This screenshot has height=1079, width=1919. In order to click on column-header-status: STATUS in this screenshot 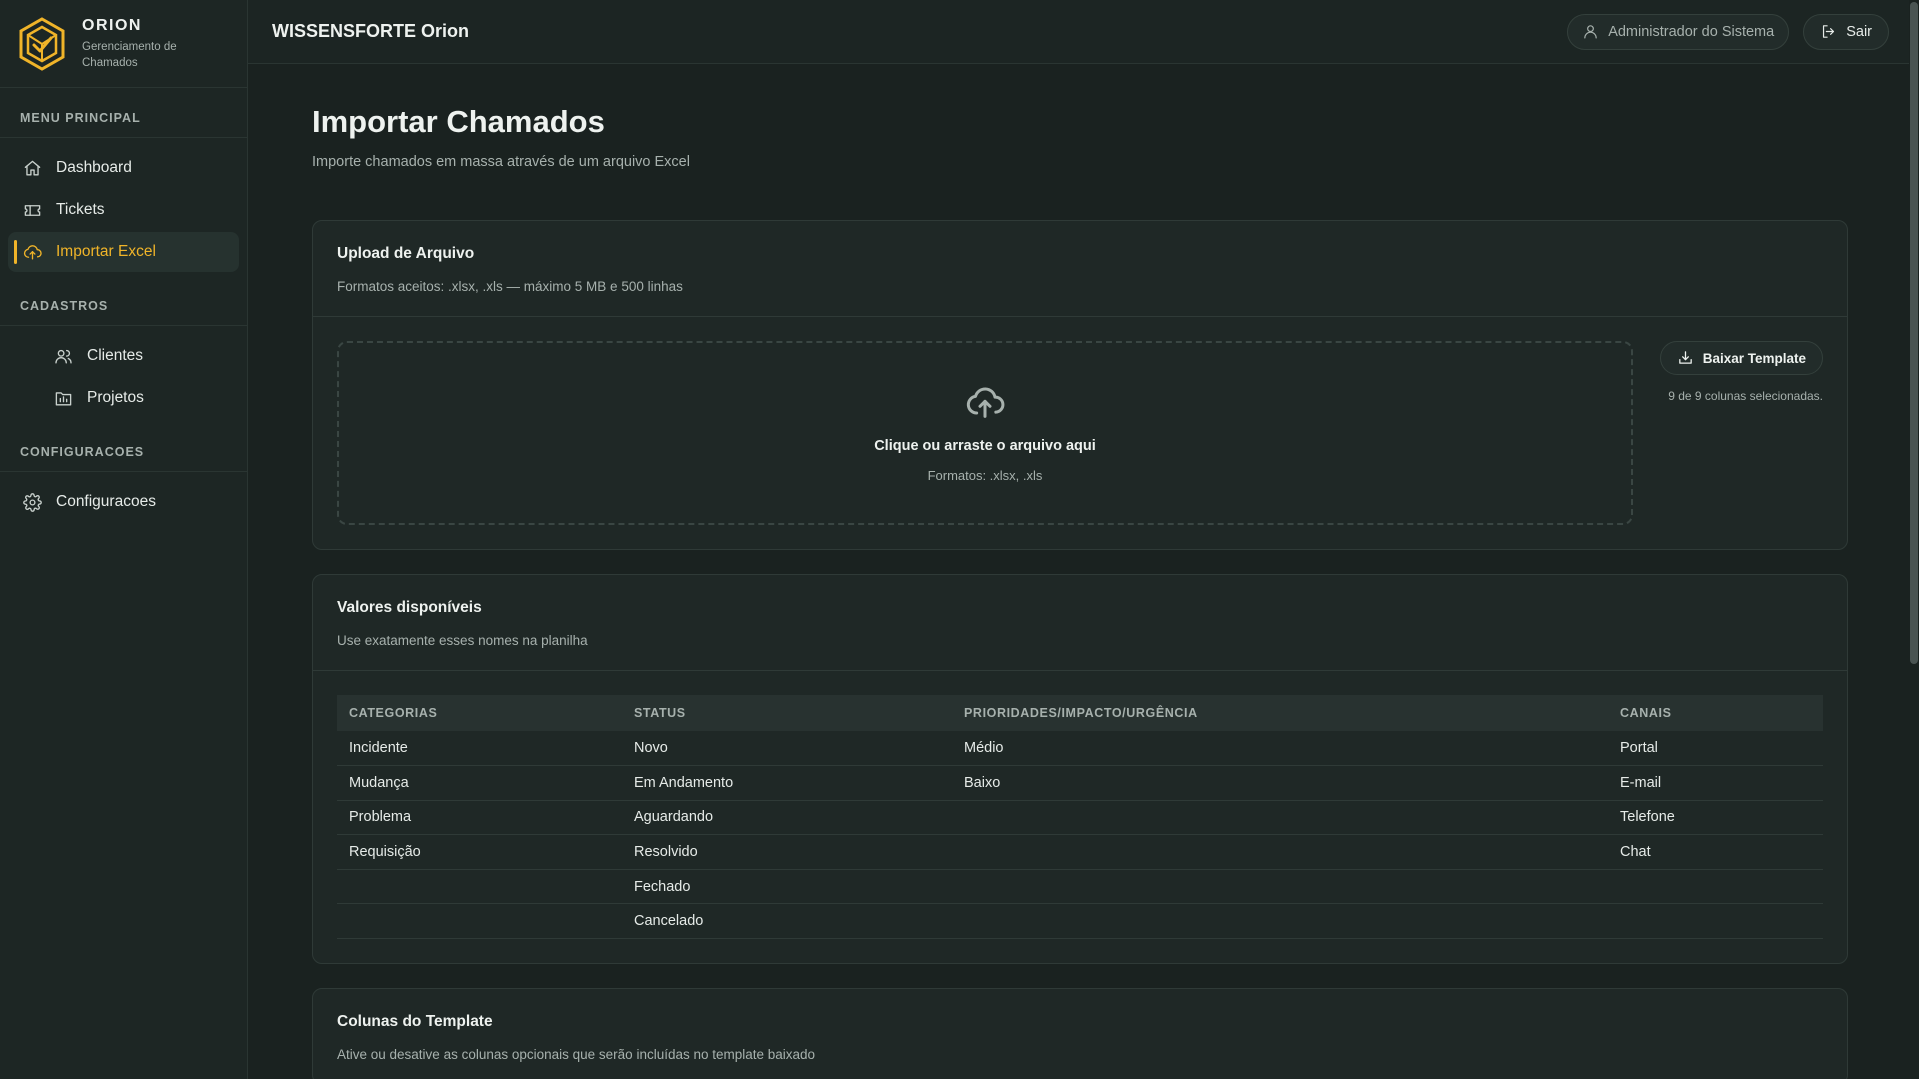, I will do `click(787, 713)`.